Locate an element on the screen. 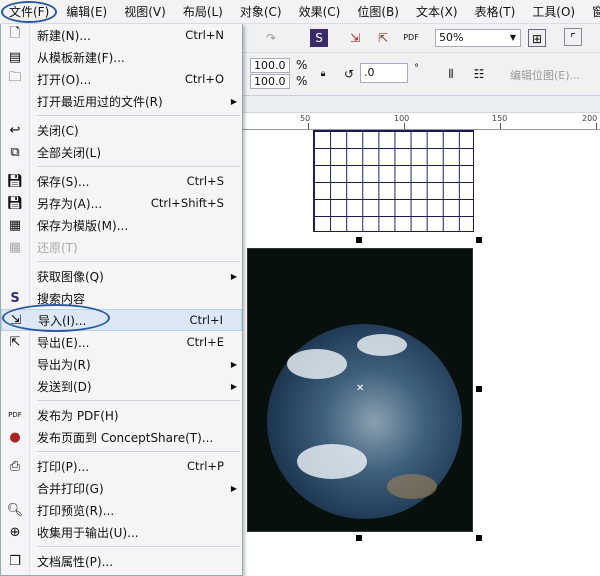 The height and width of the screenshot is (576, 600). menu-item-17: 导出为(R) ▶ is located at coordinates (121, 364).